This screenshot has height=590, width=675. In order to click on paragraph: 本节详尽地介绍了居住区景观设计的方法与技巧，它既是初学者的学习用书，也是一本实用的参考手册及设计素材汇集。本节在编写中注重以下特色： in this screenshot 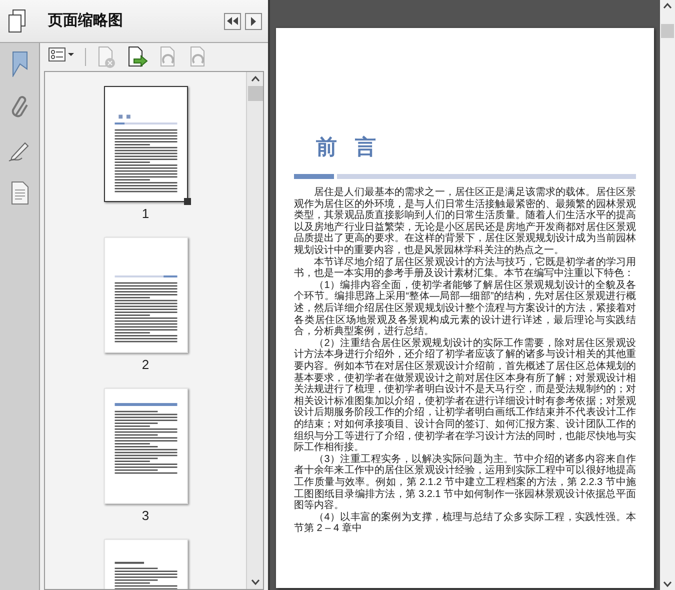, I will do `click(465, 268)`.